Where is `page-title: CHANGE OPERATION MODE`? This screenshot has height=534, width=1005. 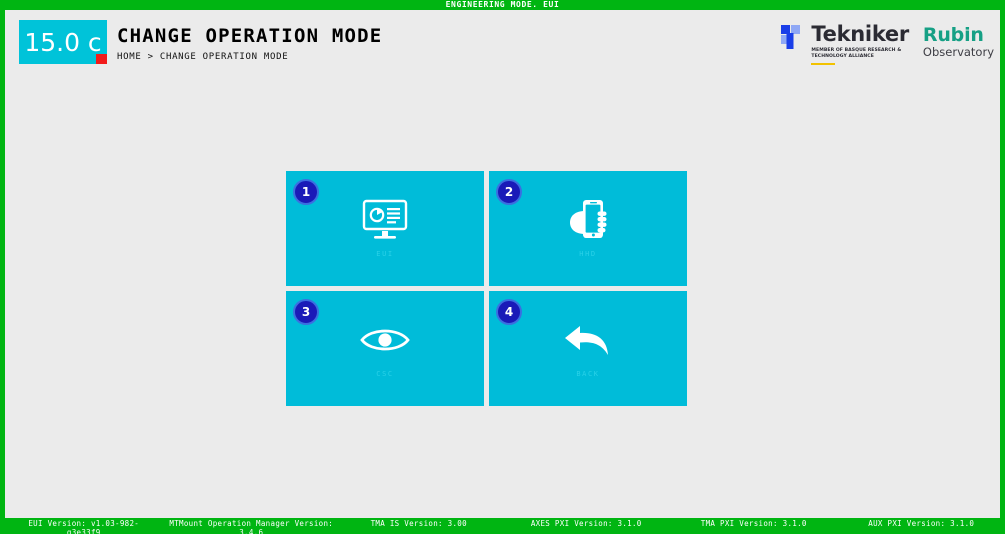
page-title: CHANGE OPERATION MODE is located at coordinates (250, 36).